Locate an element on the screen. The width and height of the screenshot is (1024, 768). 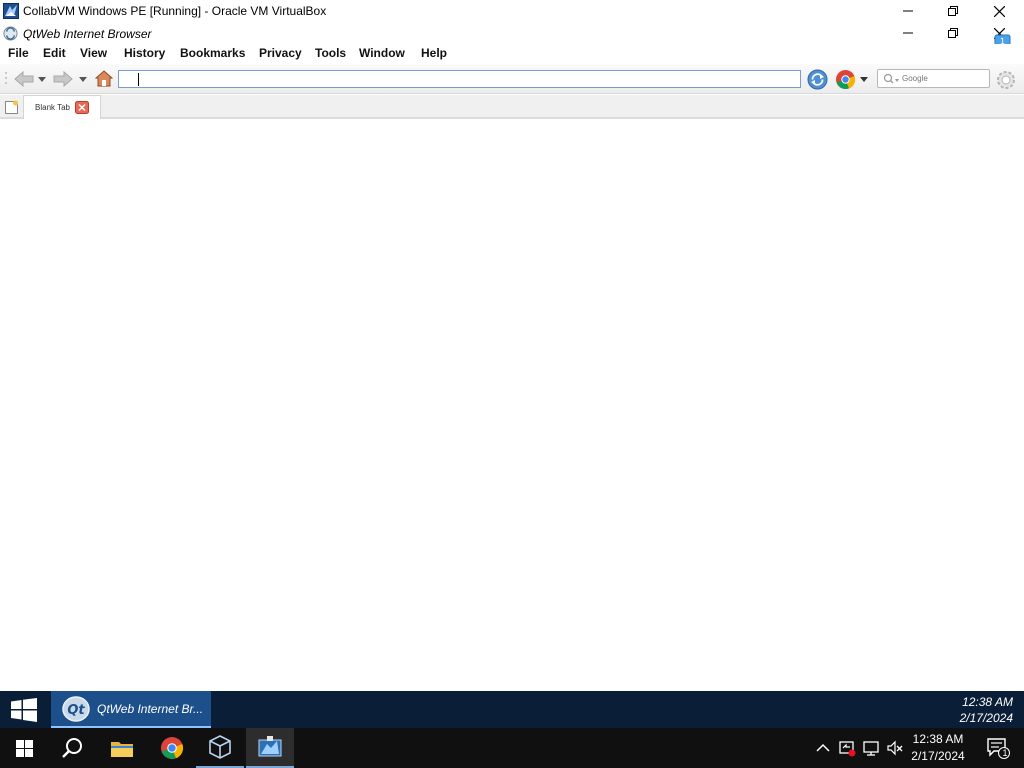
search-input is located at coordinates (944, 78).